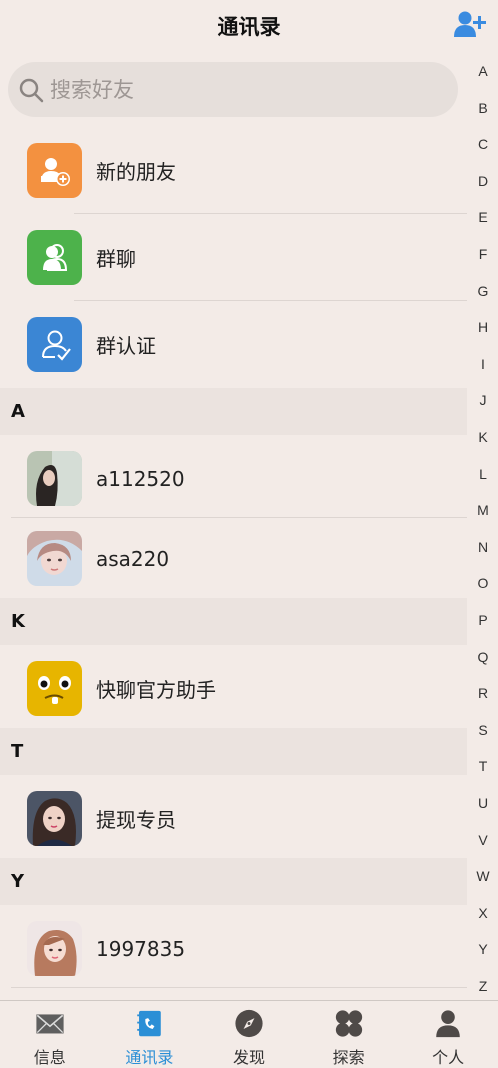  I want to click on tab-messages: 信息, so click(50, 1034).